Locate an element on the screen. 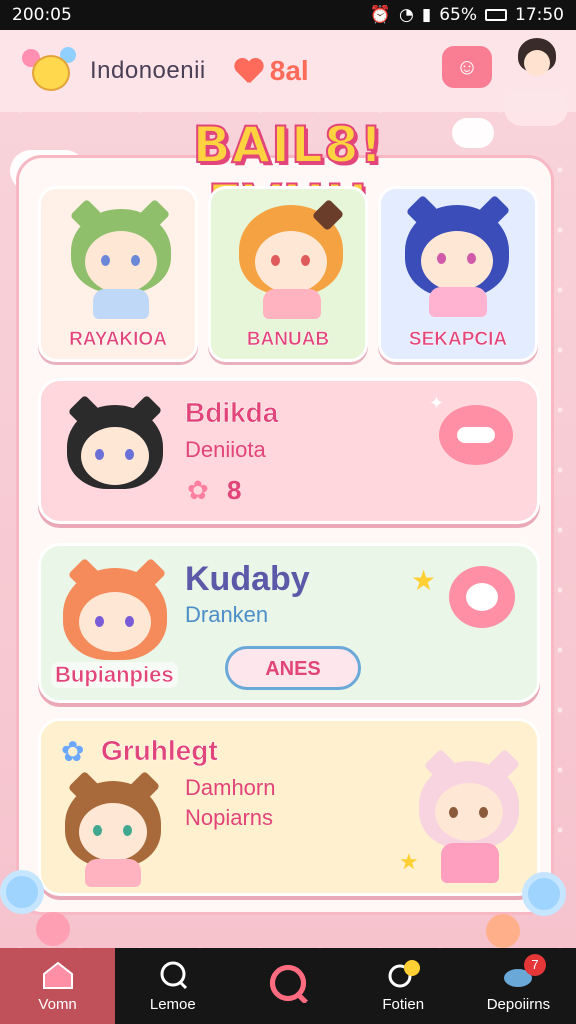 The image size is (576, 1024). app-header: Indonoenii 8al ☺ is located at coordinates (288, 71).